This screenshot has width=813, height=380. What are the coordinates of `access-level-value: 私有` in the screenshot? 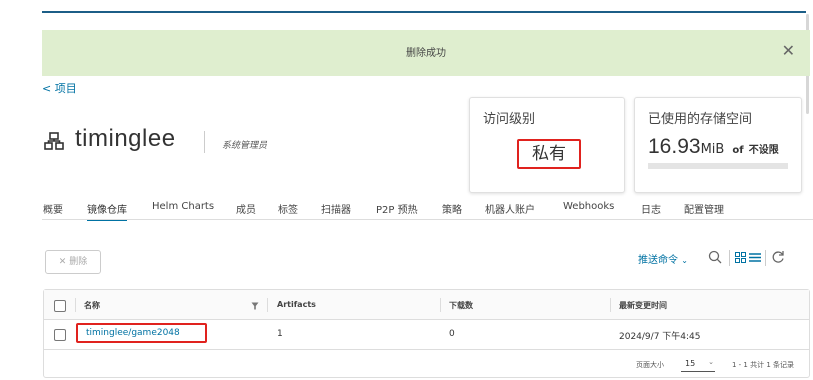 It's located at (549, 154).